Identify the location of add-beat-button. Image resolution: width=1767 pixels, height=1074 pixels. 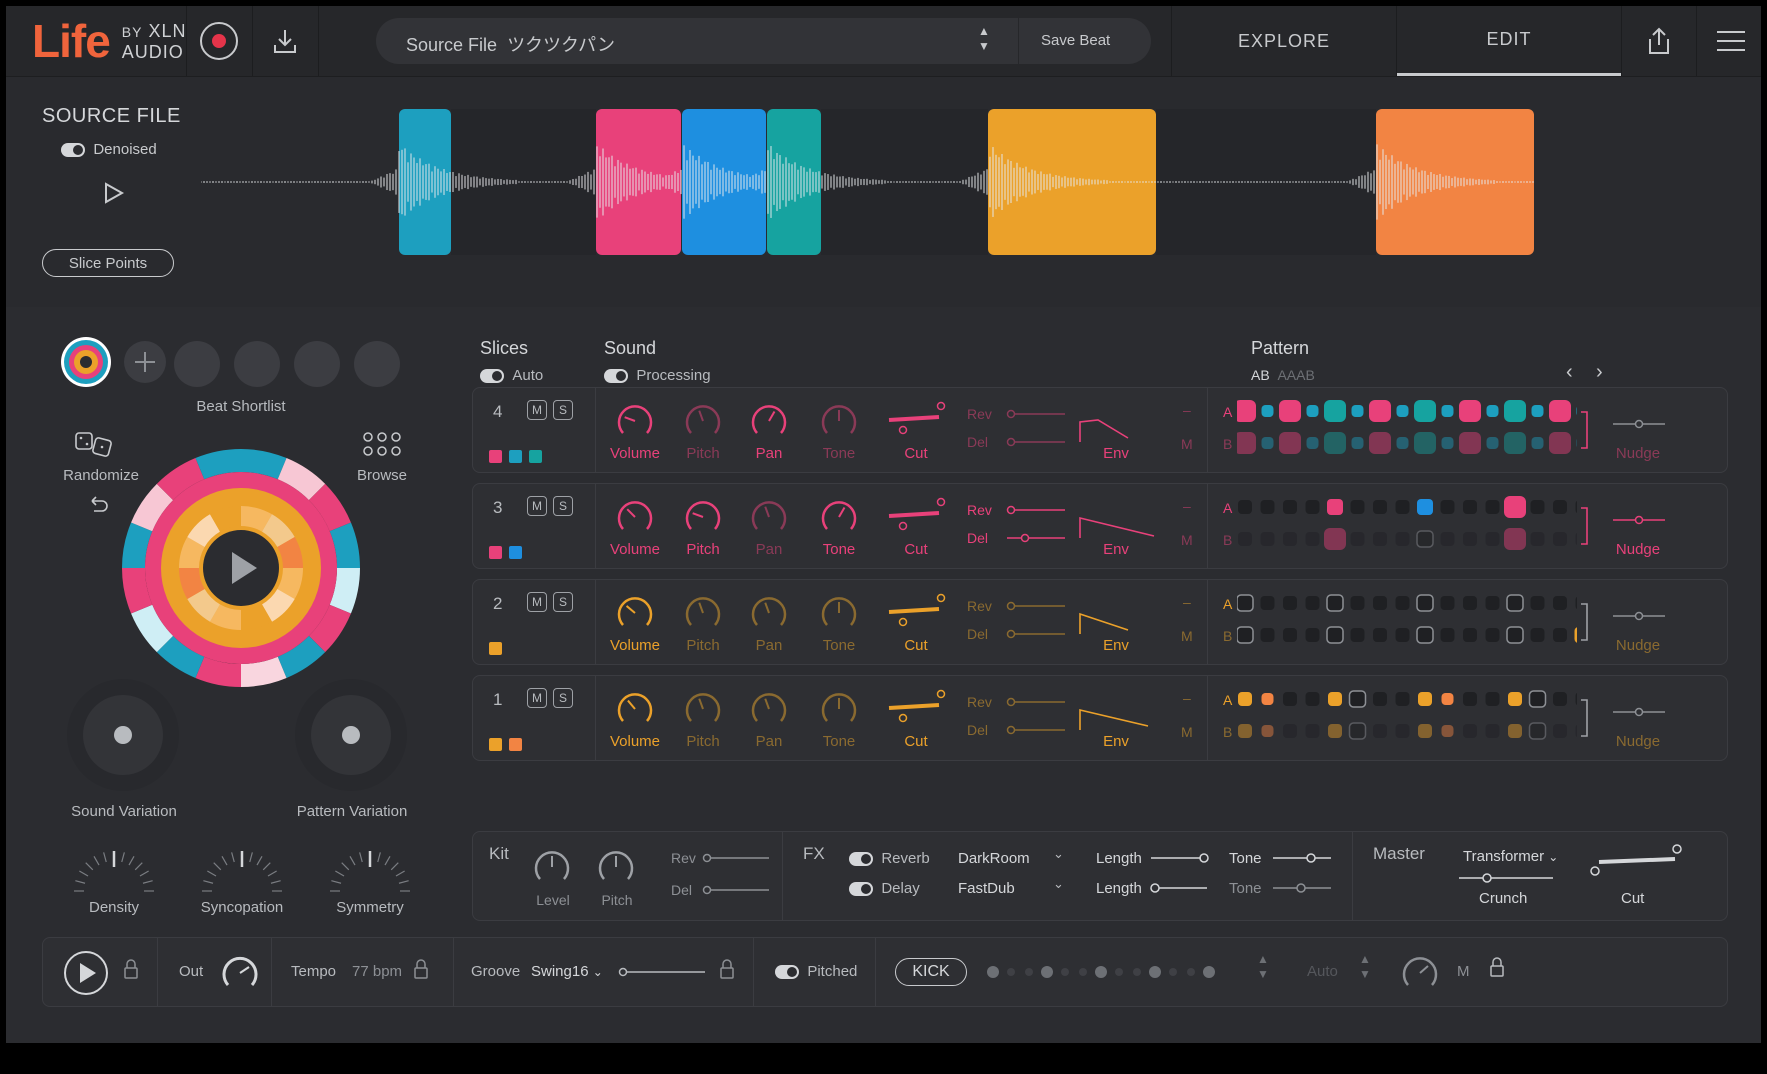
(145, 362).